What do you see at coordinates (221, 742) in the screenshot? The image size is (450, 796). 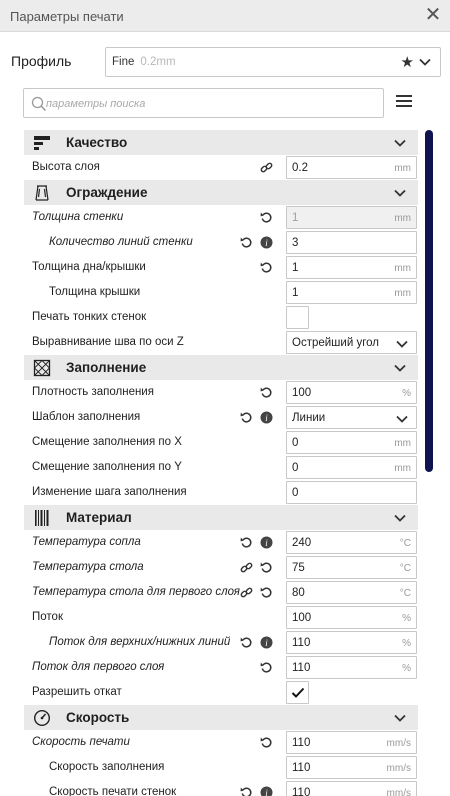 I see `setting-row: Скорость печати 110 mm/s` at bounding box center [221, 742].